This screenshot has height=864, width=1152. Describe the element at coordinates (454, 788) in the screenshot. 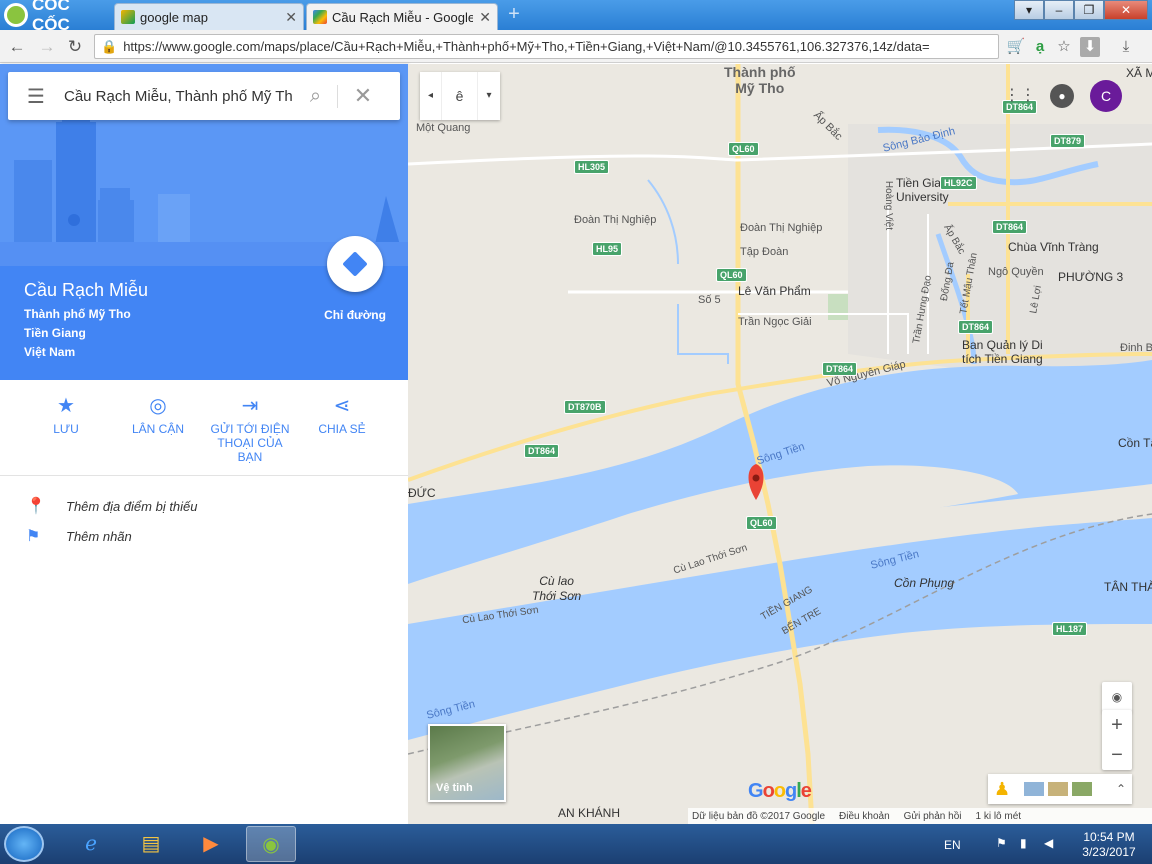

I see `satellite-label: Vệ tinh` at that location.